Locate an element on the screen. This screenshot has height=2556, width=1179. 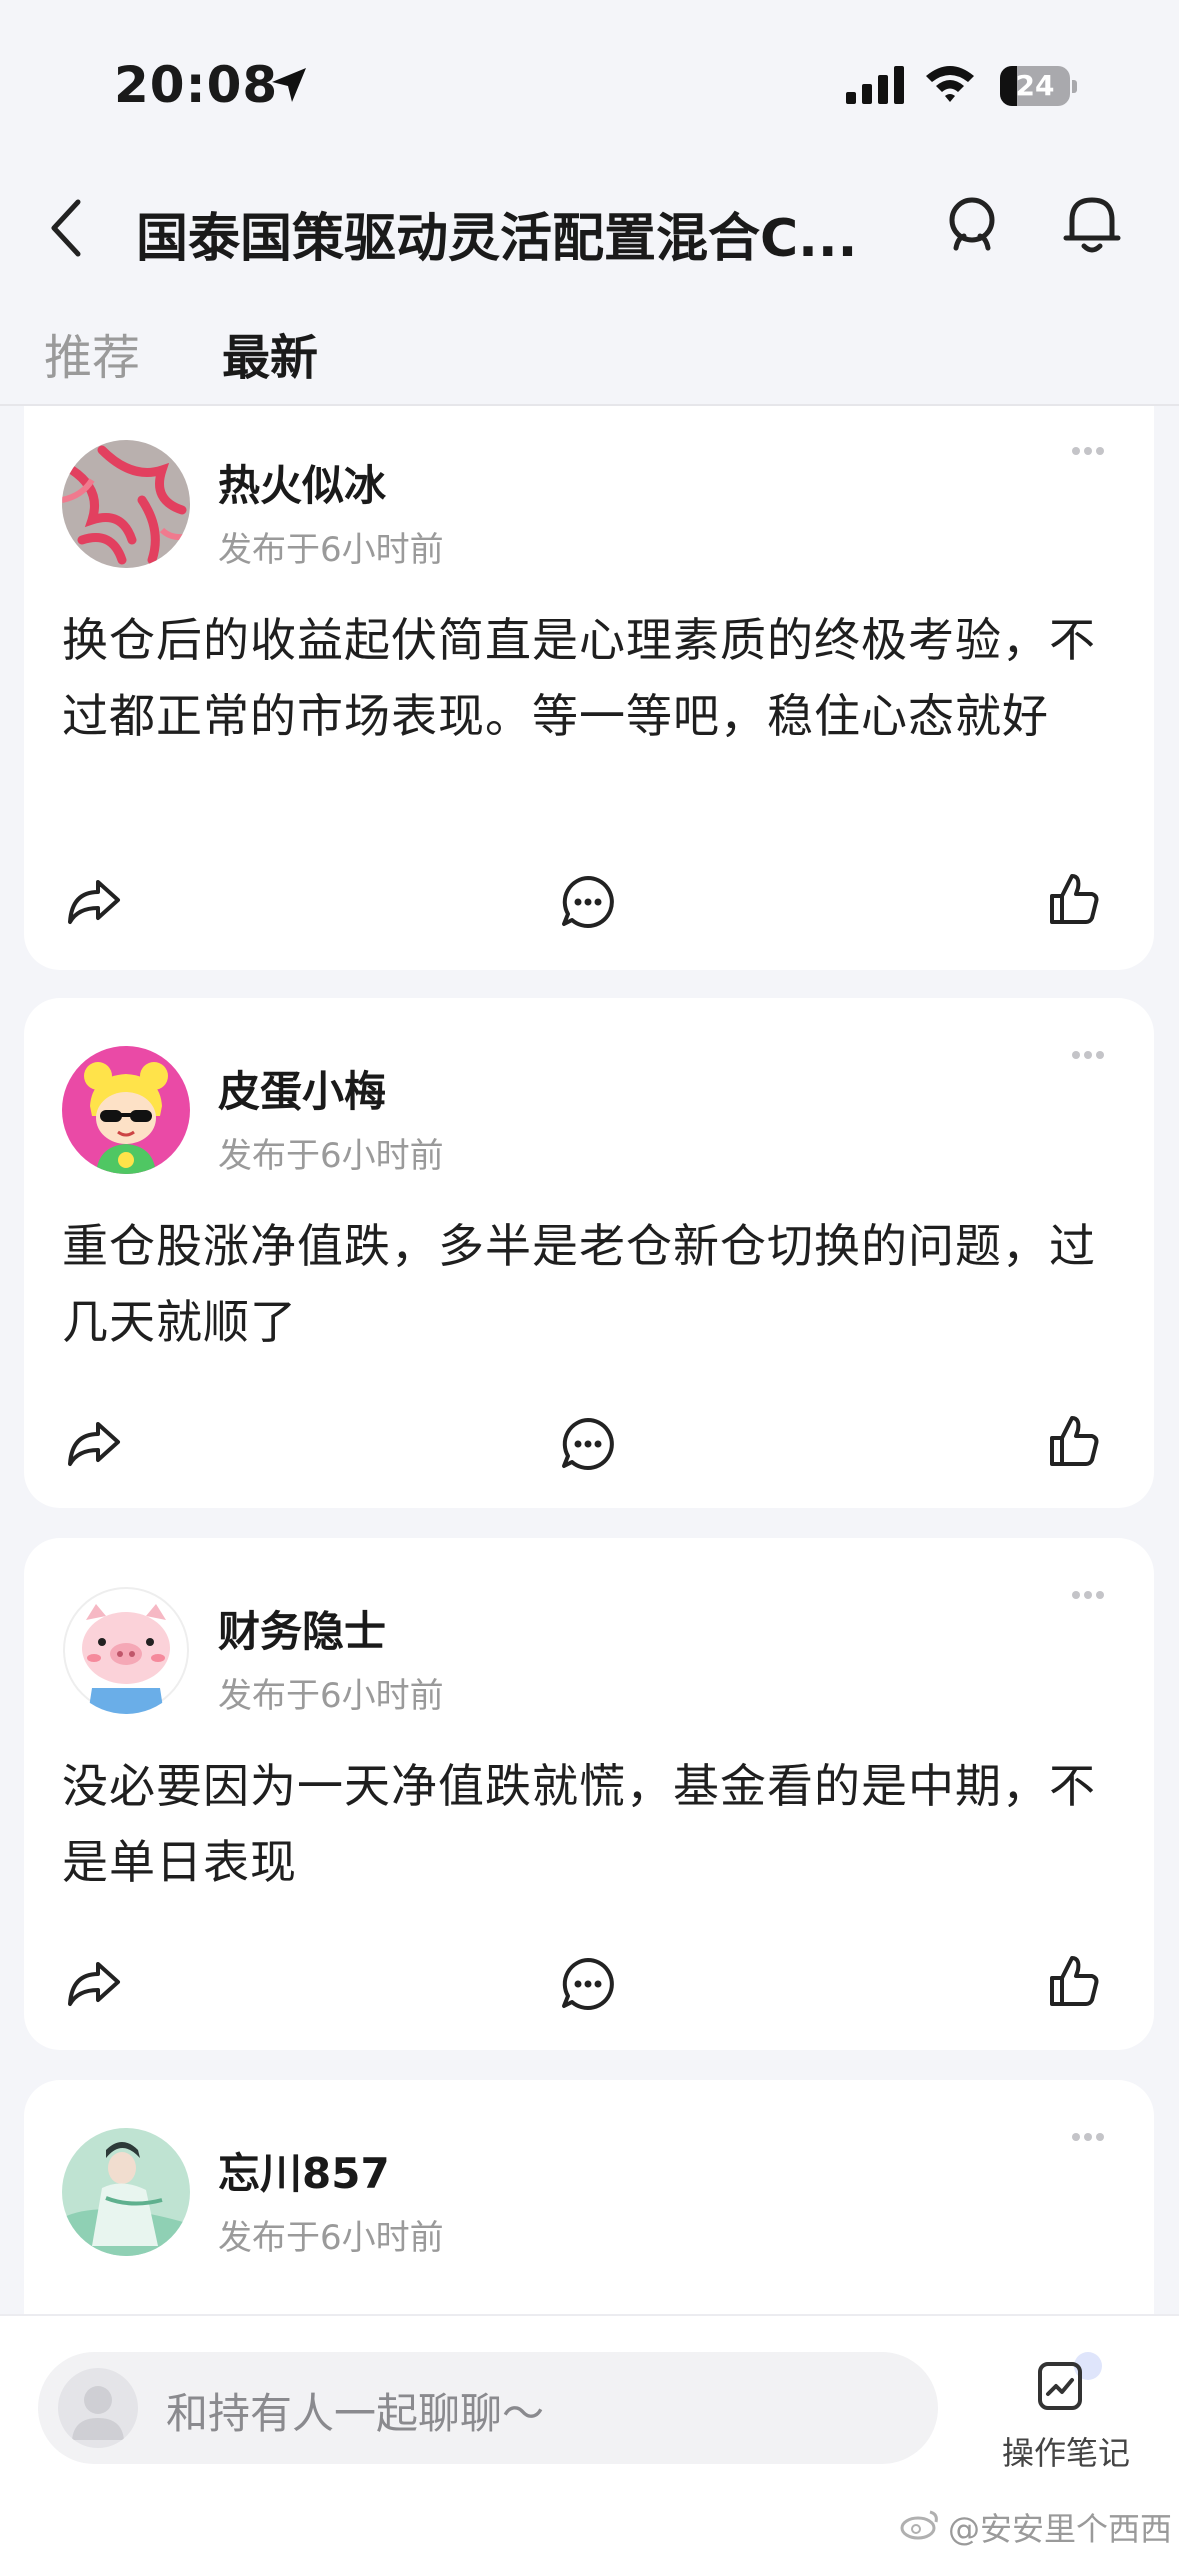
post-content: 重仓股涨净值跌，多半是老仓新仓切换的问题，过几天就顺了 is located at coordinates (579, 1284).